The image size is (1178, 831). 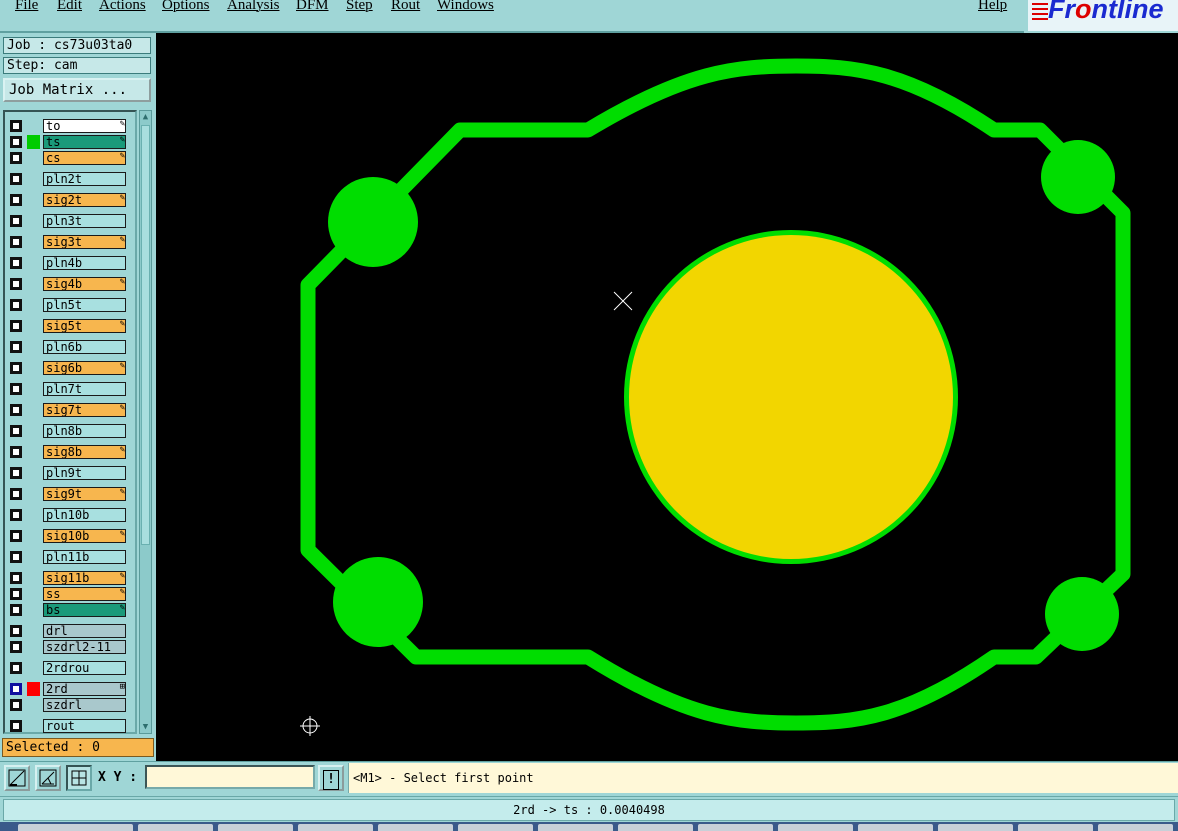 I want to click on layer-row-sig6b: sig6b ✎, so click(x=70, y=368).